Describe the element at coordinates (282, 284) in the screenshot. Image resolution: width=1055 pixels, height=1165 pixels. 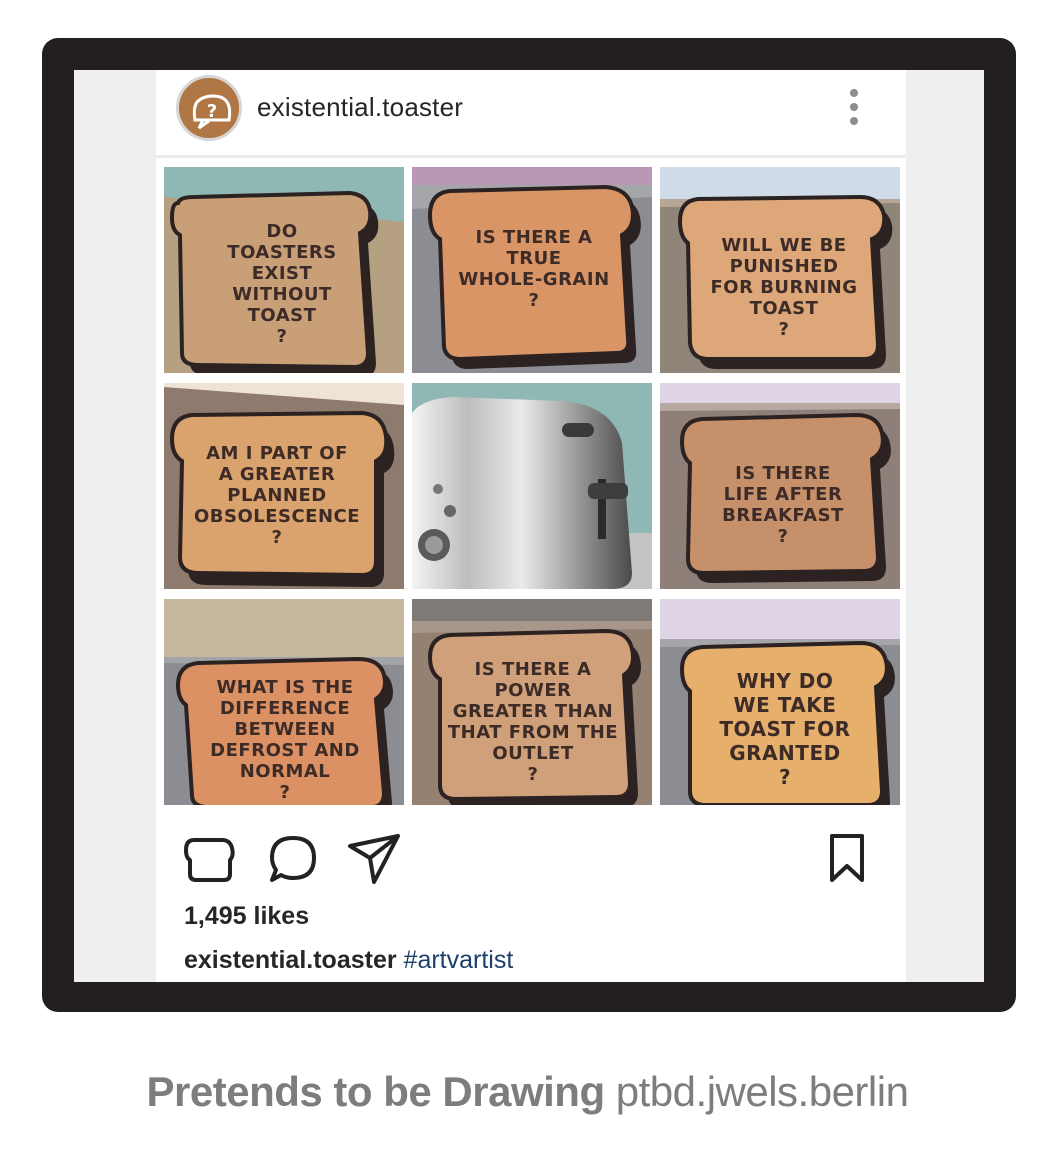
I see `tile-question: DO TOASTERS EXIST WITHOUT TOAST ?` at that location.